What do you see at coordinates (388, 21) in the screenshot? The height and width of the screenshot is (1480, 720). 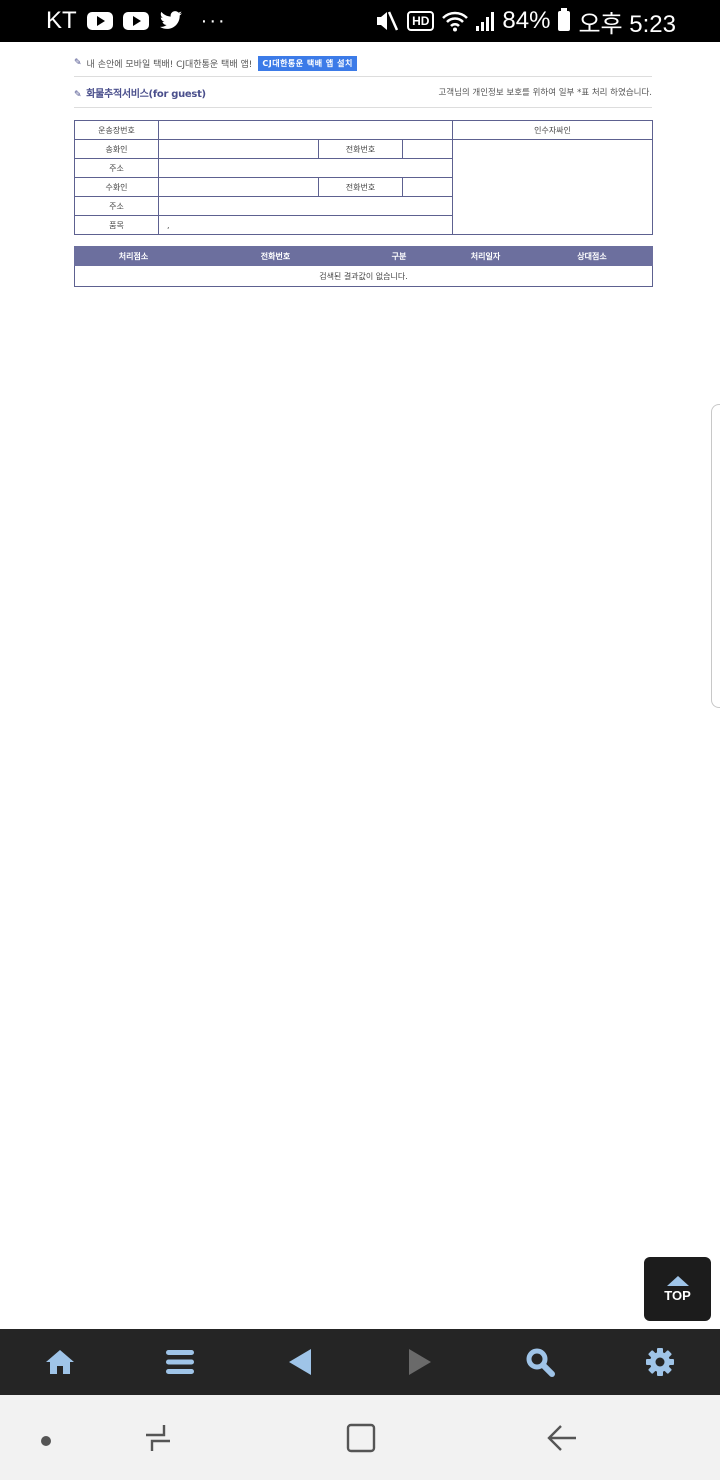 I see `mute-icon` at bounding box center [388, 21].